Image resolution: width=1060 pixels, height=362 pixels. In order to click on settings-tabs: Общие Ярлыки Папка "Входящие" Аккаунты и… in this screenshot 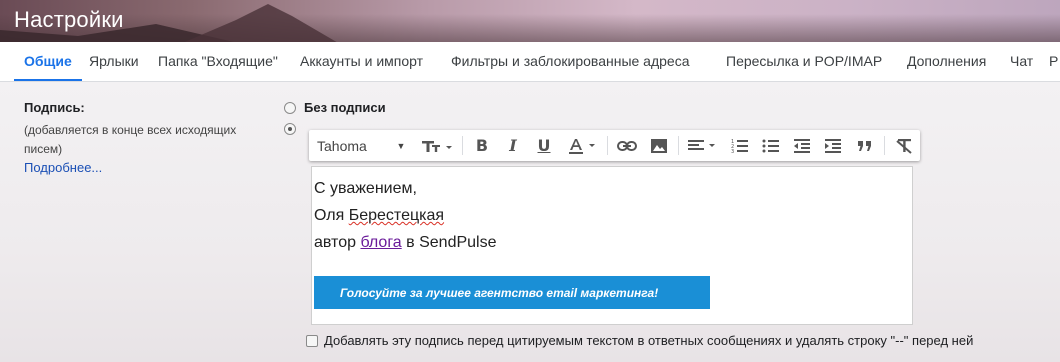, I will do `click(530, 62)`.